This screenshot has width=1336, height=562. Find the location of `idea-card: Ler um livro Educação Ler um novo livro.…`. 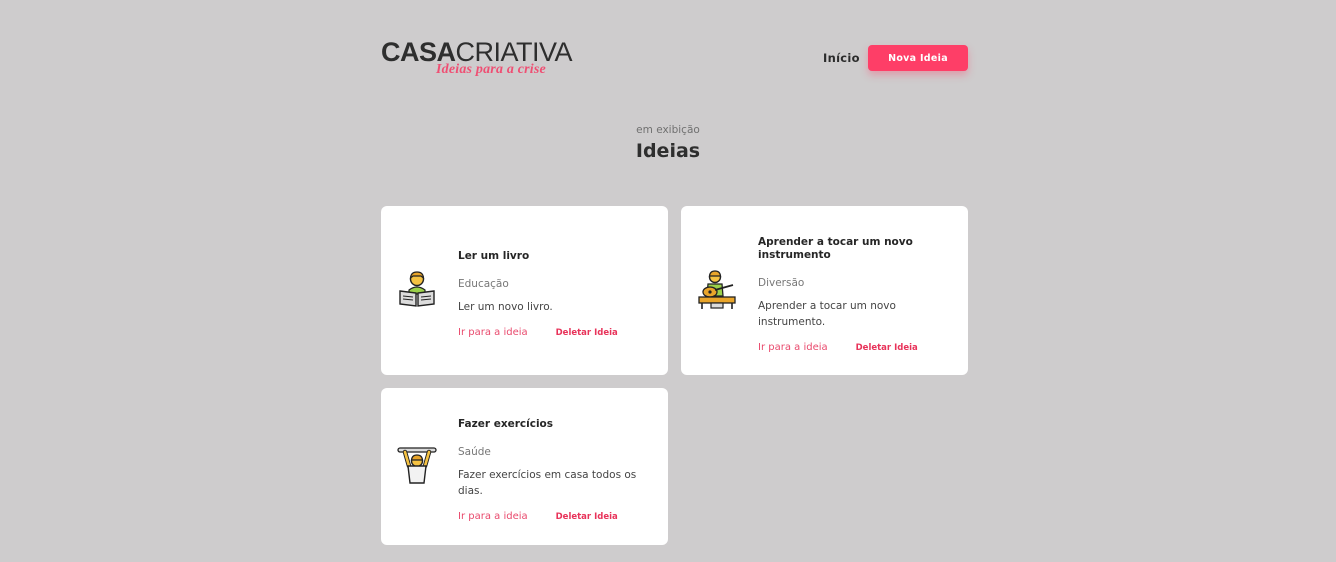

idea-card: Ler um livro Educação Ler um novo livro.… is located at coordinates (524, 290).